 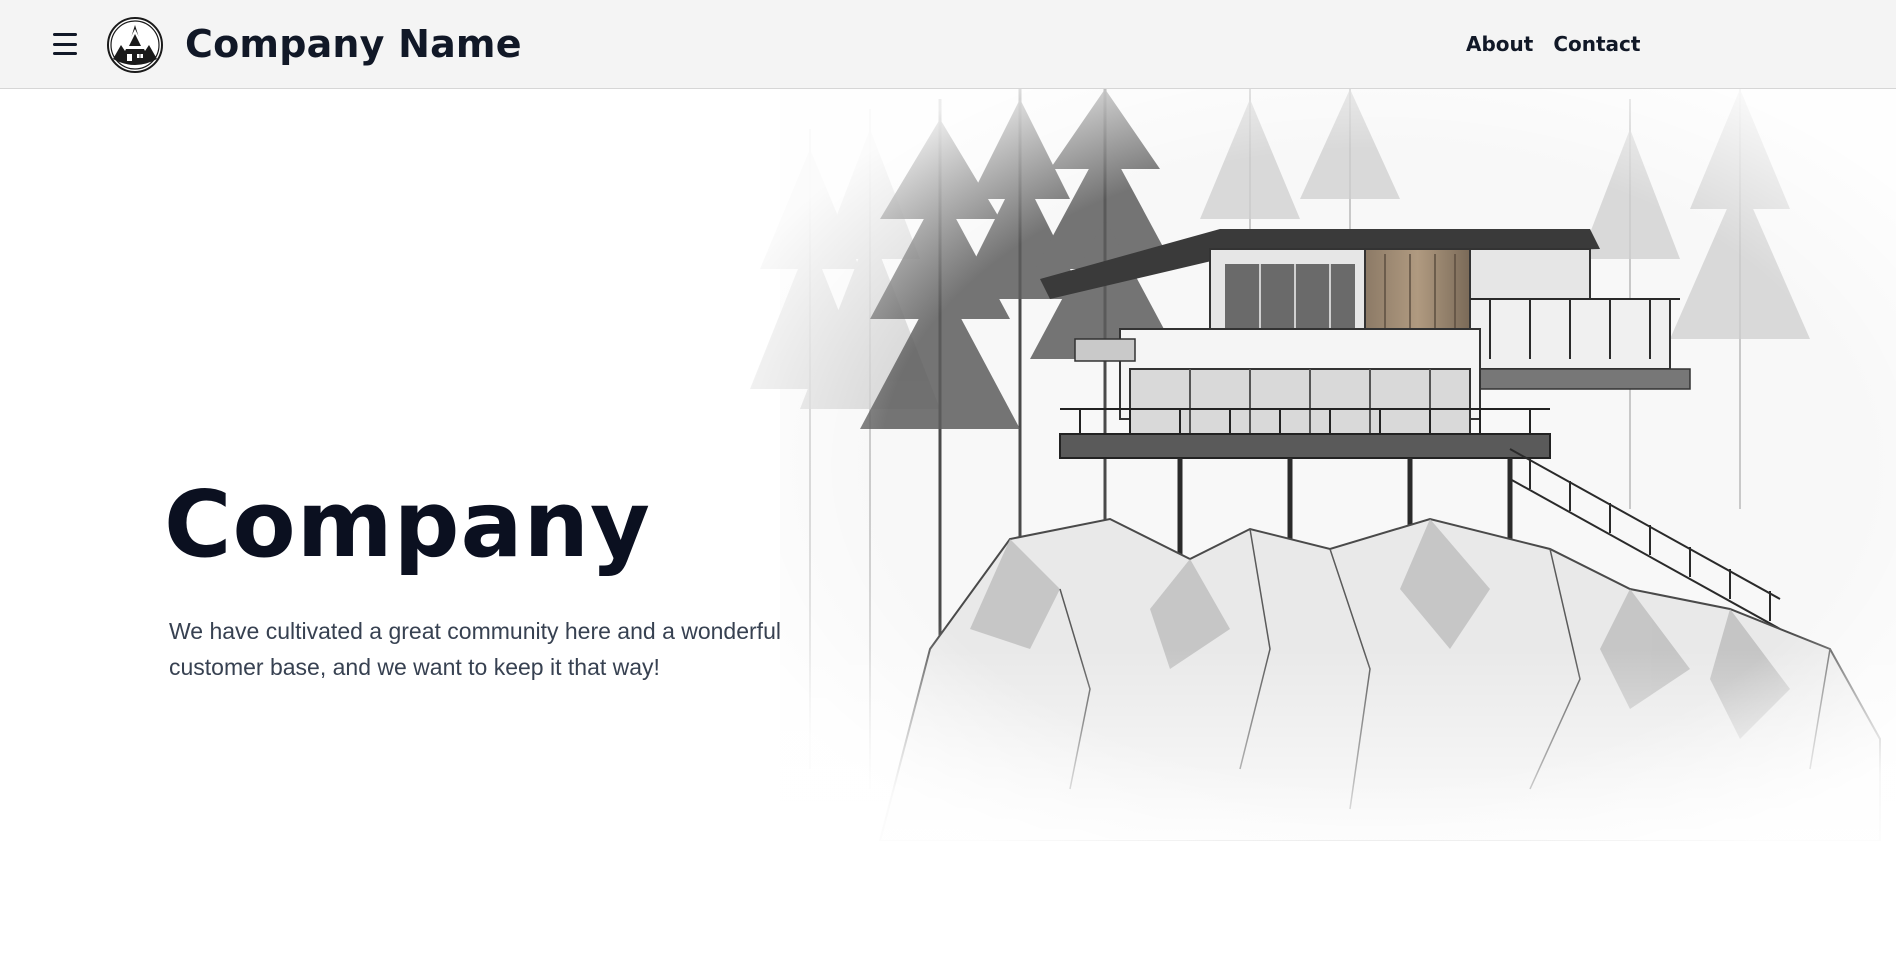 I want to click on hamburger-menu-icon, so click(x=65, y=44).